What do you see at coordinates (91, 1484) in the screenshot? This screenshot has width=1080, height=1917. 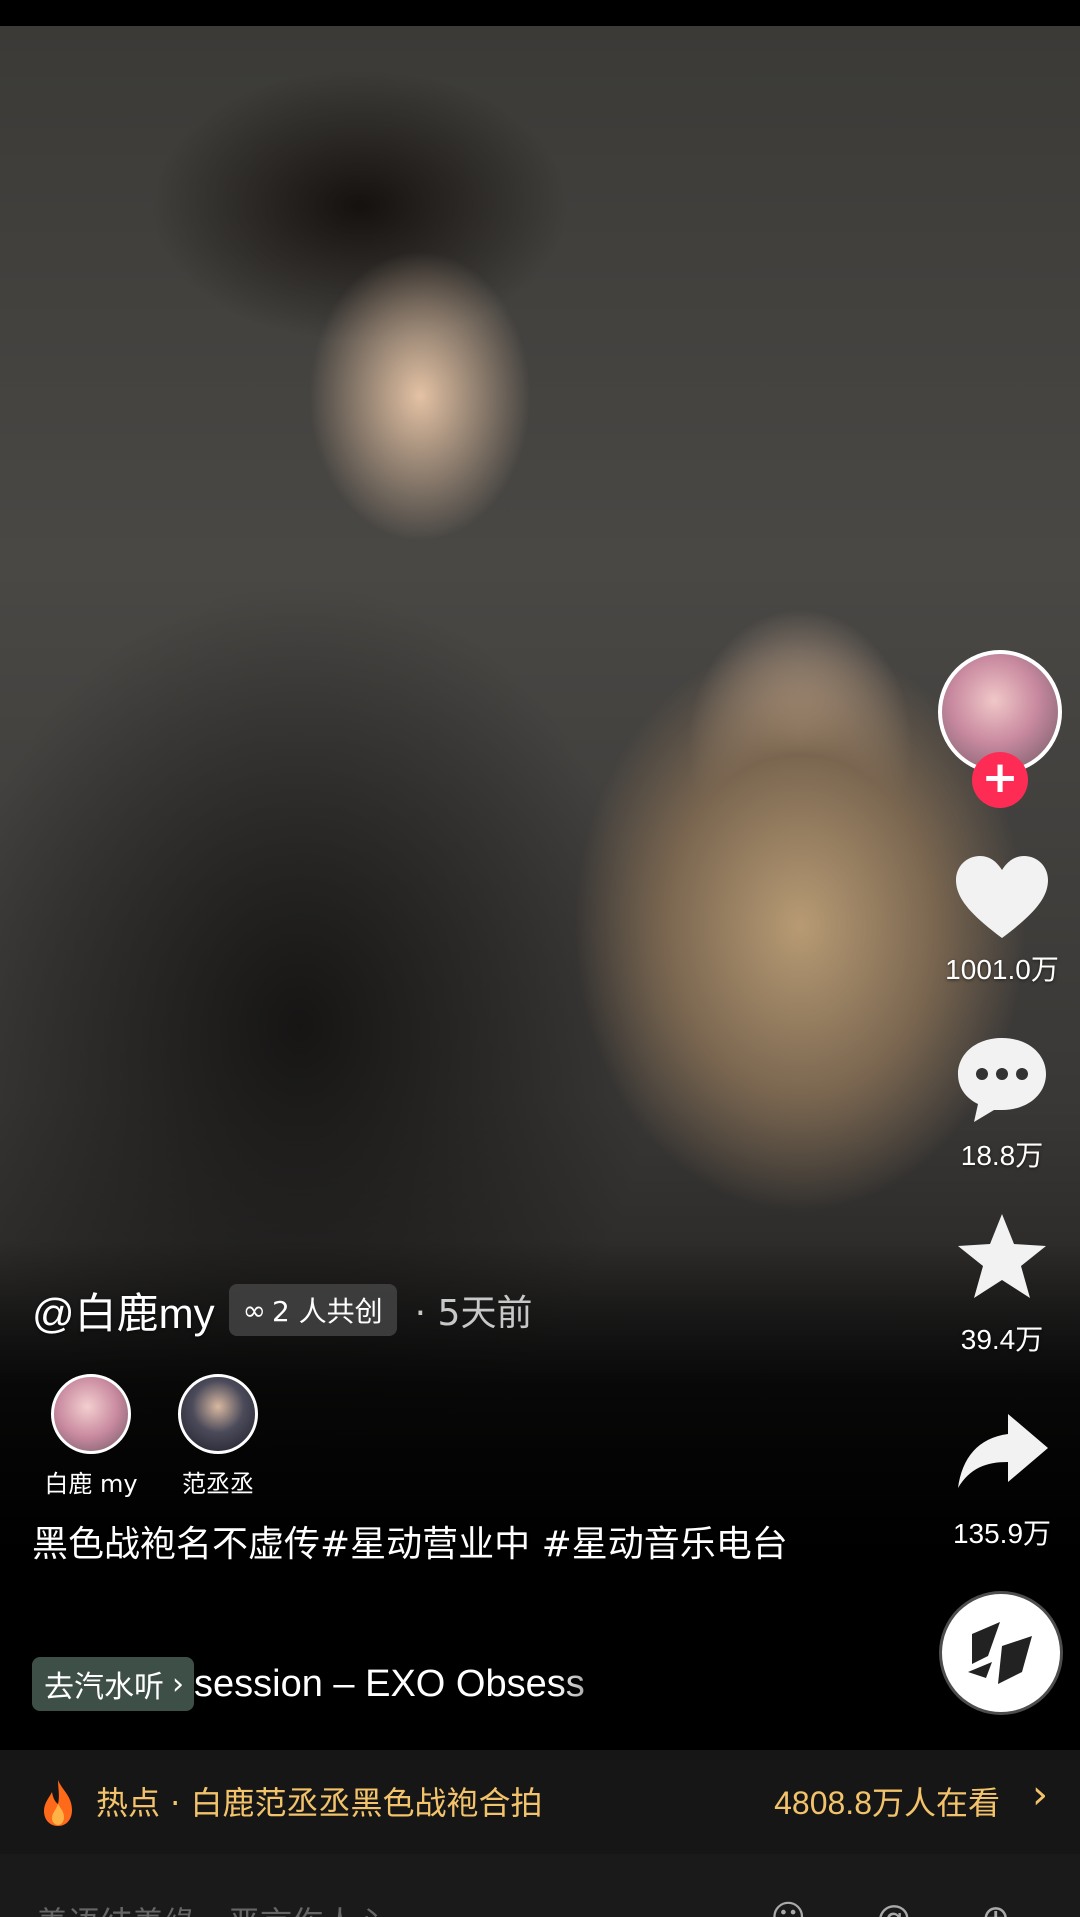 I see `collaborator-name: 白鹿 my` at bounding box center [91, 1484].